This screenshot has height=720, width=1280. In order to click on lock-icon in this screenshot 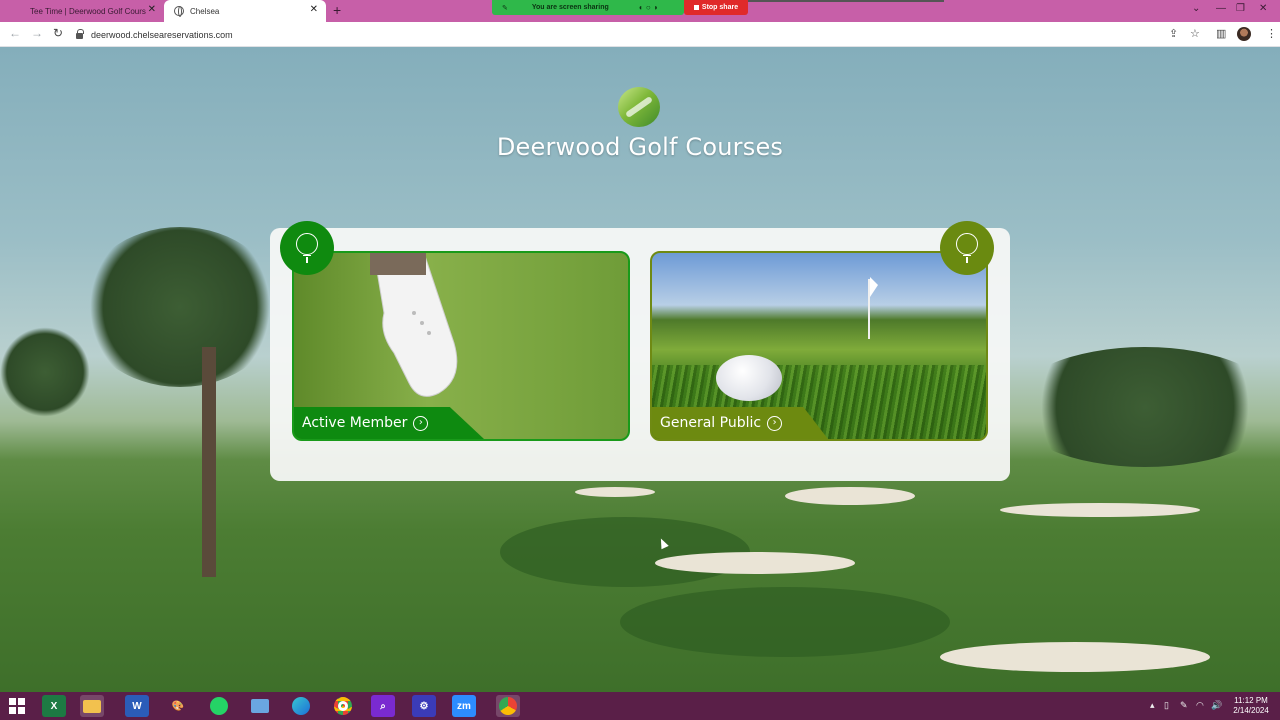, I will do `click(80, 33)`.